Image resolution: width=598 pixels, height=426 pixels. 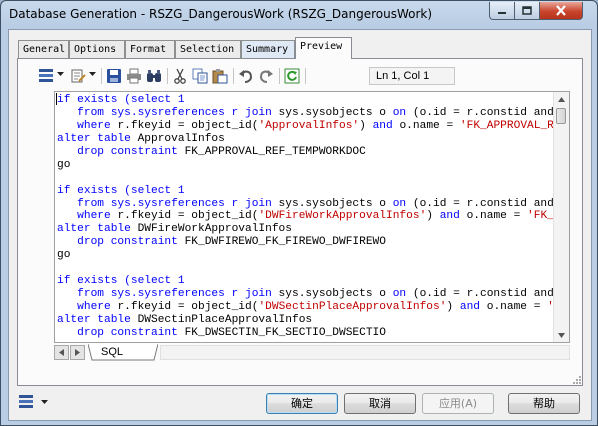 What do you see at coordinates (458, 403) in the screenshot?
I see `apply-button: 应用(A)` at bounding box center [458, 403].